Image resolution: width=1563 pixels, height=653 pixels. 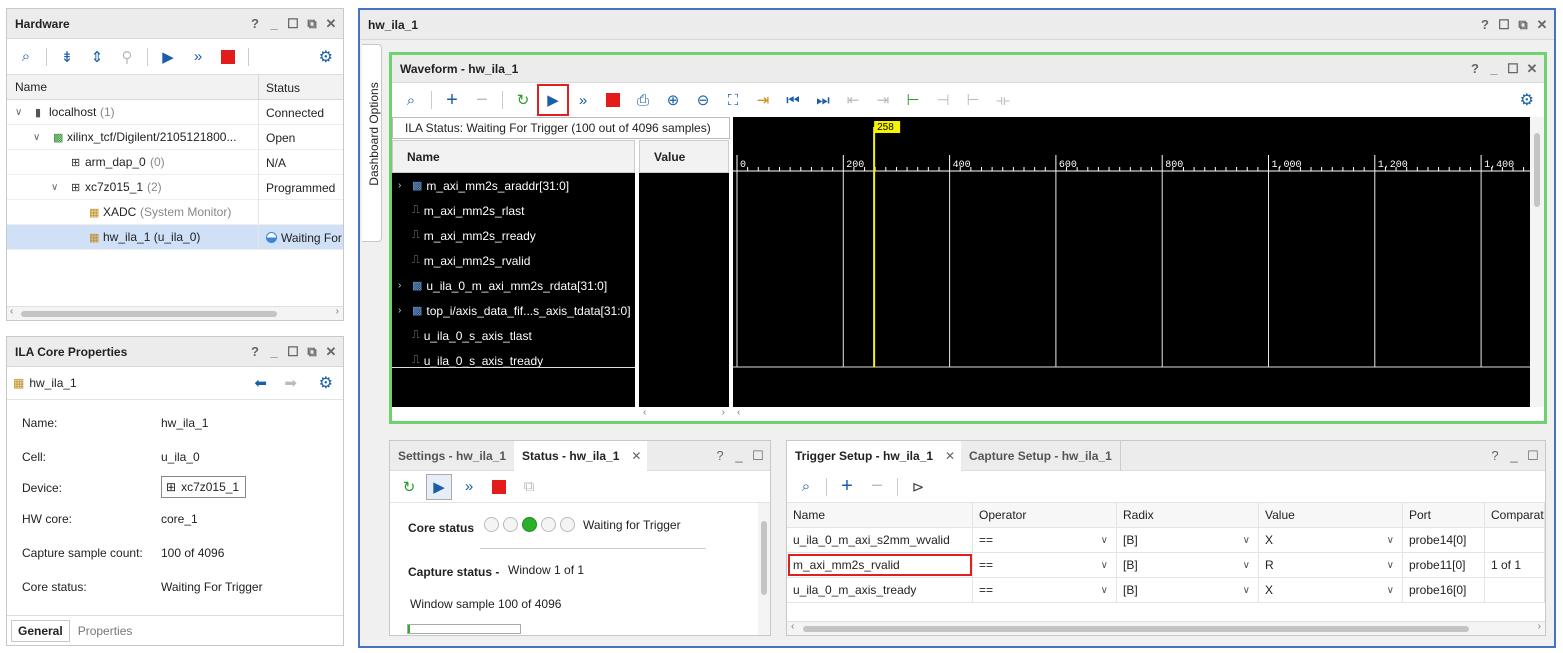 What do you see at coordinates (823, 100) in the screenshot?
I see `goto-last-icon: ⏭` at bounding box center [823, 100].